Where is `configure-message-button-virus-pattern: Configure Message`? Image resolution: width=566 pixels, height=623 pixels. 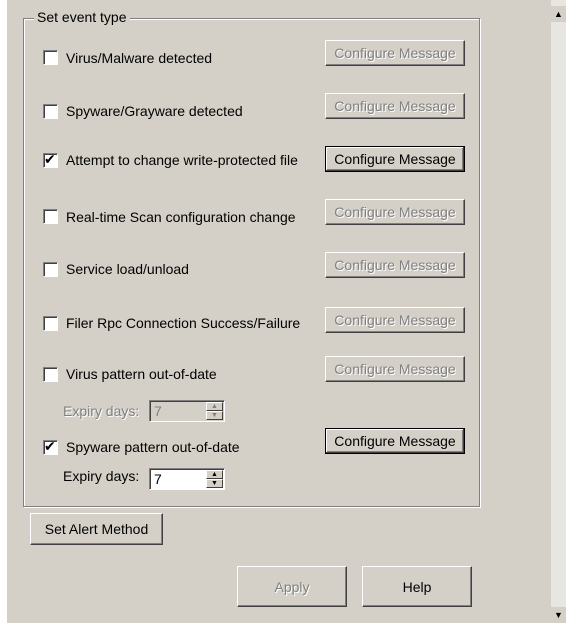 configure-message-button-virus-pattern: Configure Message is located at coordinates (395, 369).